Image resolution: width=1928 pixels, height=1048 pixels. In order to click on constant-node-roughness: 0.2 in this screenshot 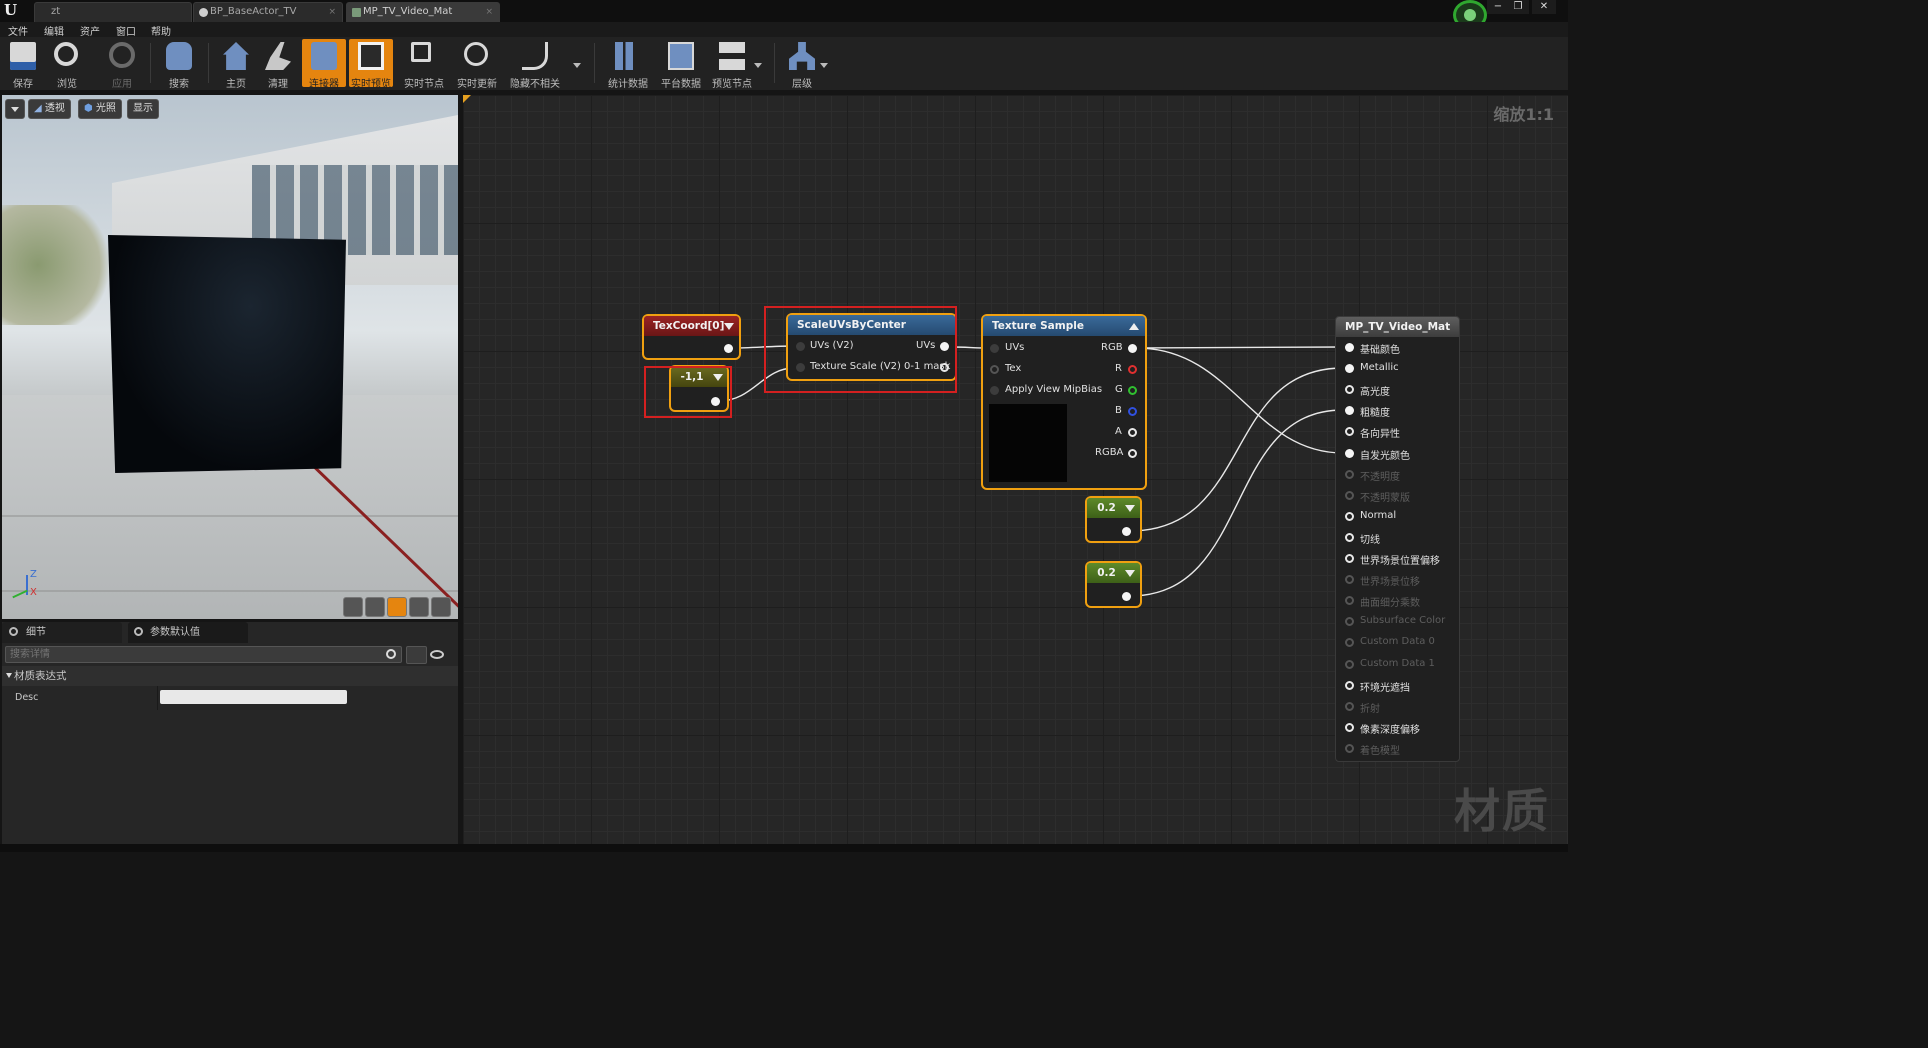, I will do `click(1113, 584)`.